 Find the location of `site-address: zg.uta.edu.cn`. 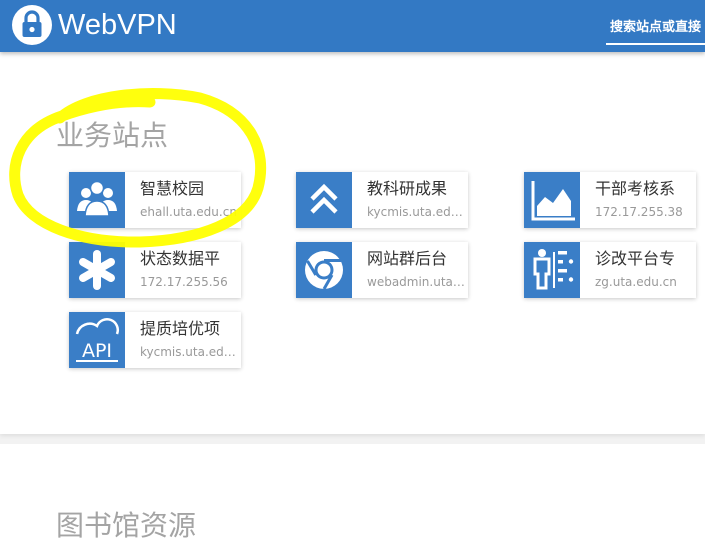

site-address: zg.uta.edu.cn is located at coordinates (636, 282).